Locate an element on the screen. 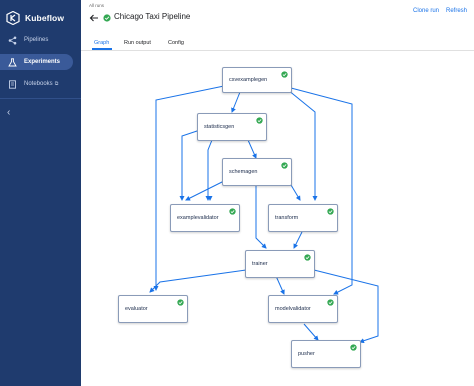 Image resolution: width=474 pixels, height=386 pixels. node-label: schemagen is located at coordinates (243, 172).